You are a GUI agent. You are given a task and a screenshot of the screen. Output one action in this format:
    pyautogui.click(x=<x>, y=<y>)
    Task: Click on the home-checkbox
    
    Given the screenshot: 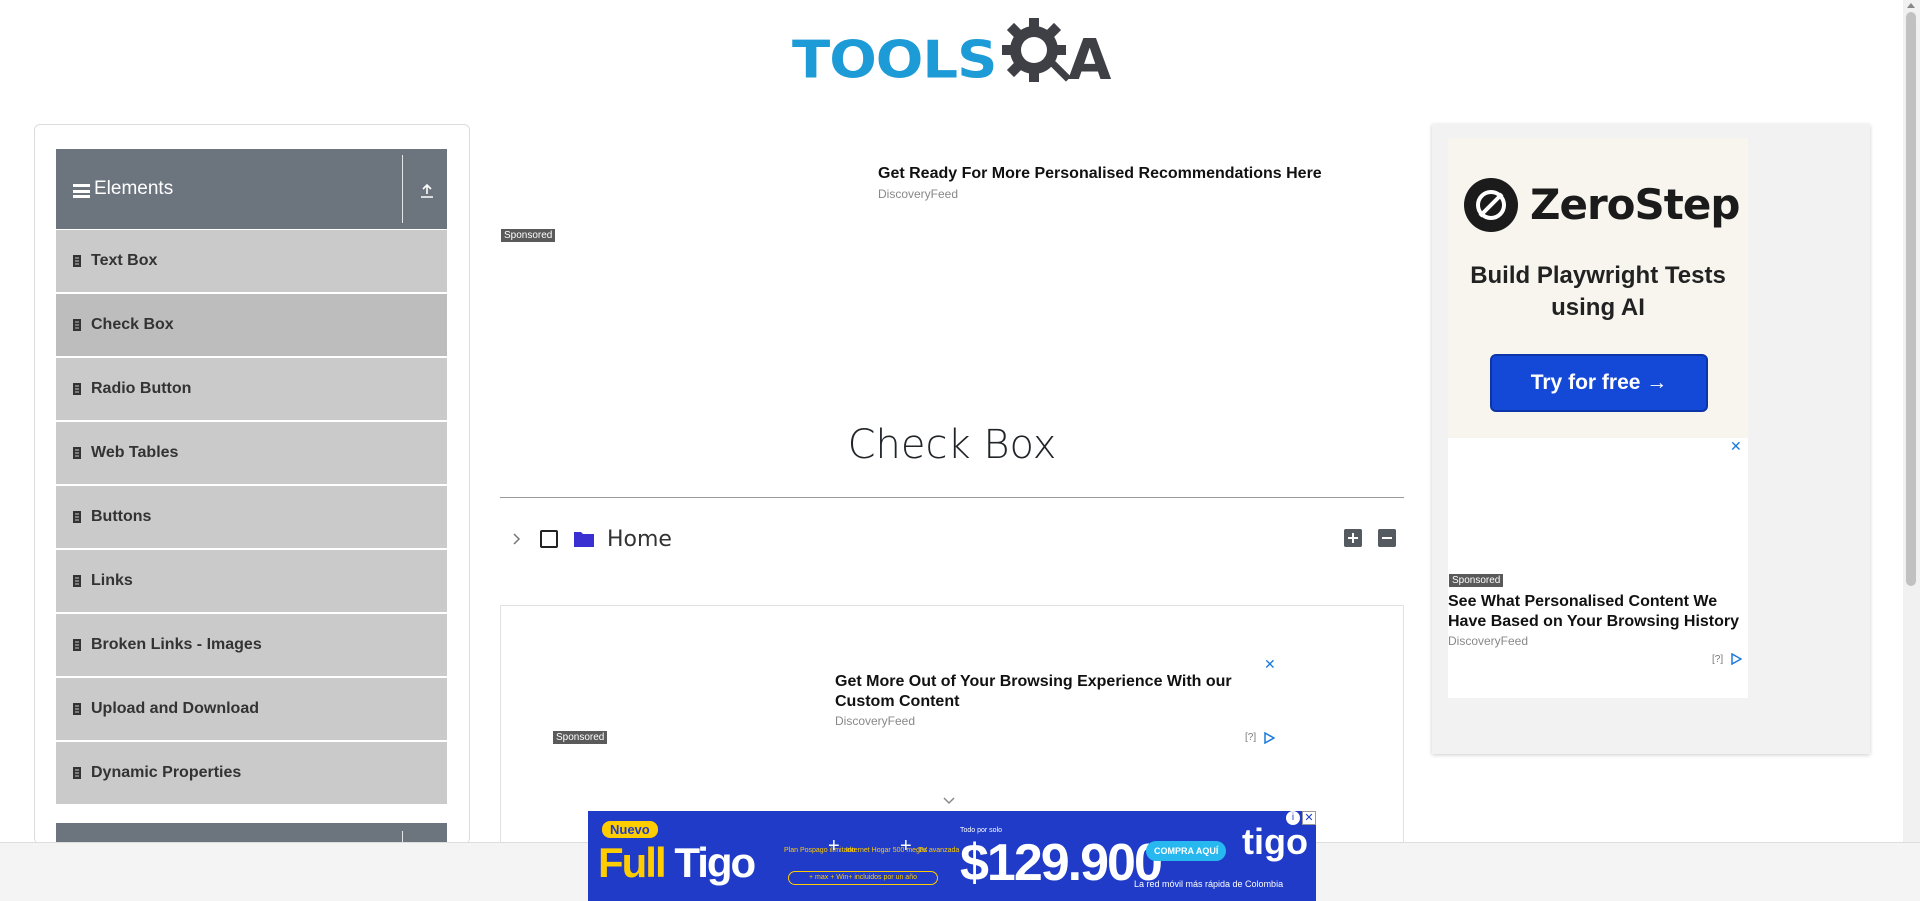 What is the action you would take?
    pyautogui.click(x=549, y=539)
    